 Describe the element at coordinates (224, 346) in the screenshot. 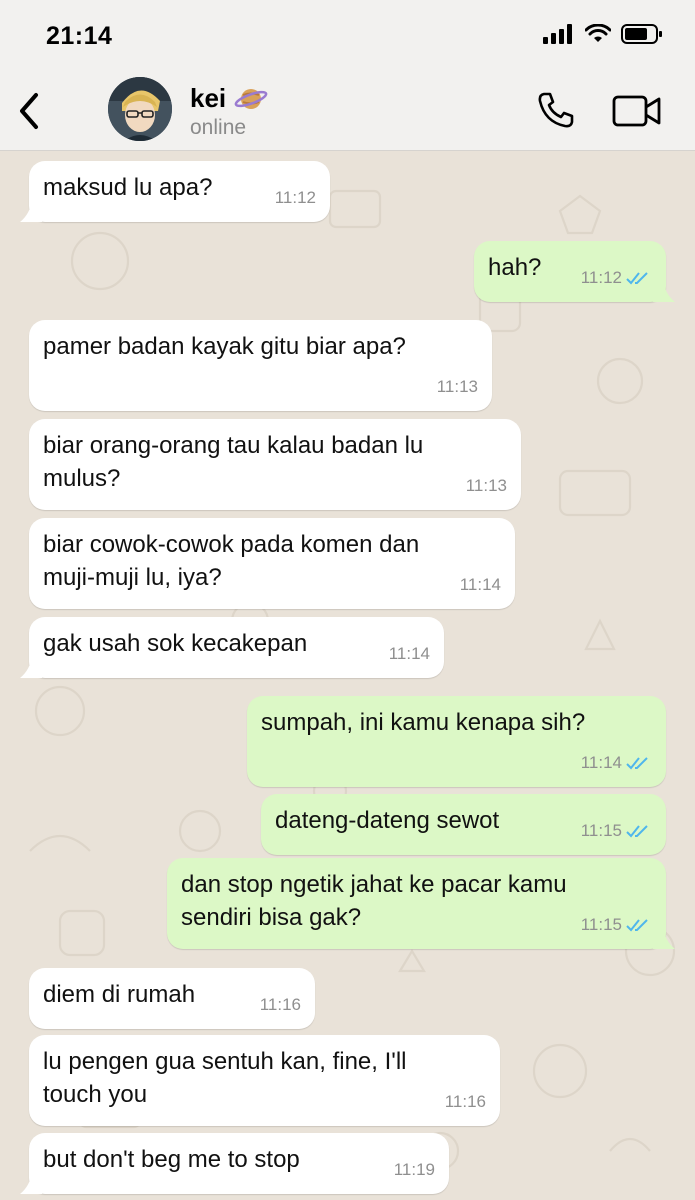

I see `message-text: pamer badan kayak gitu biar apa?` at that location.